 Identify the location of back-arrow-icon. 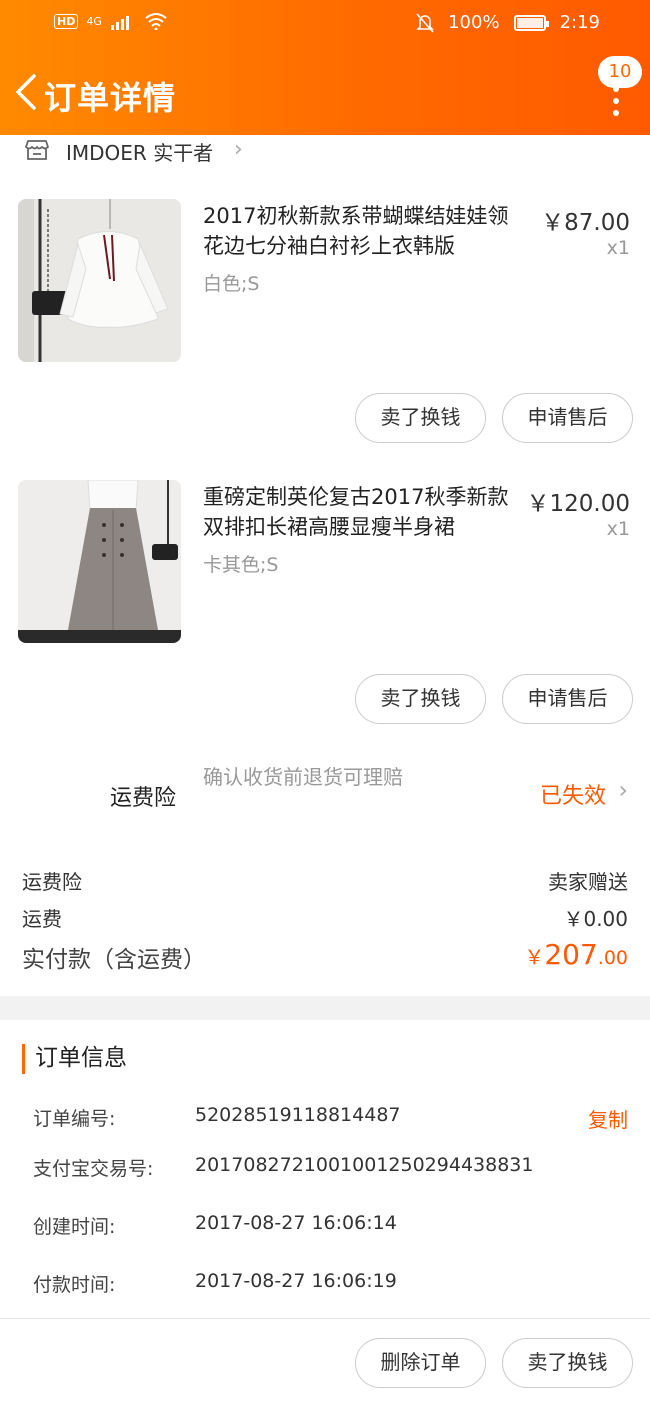
(27, 92).